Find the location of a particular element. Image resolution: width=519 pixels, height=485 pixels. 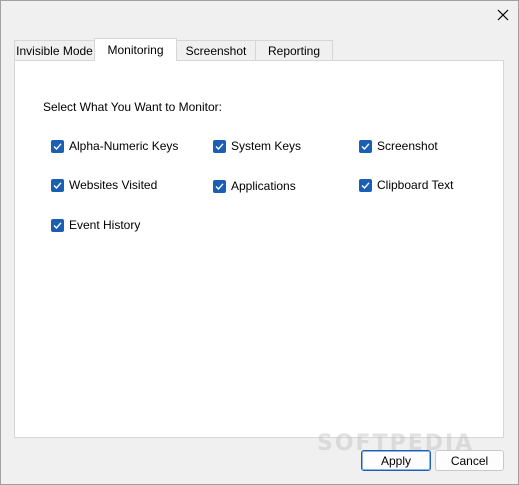

close-button is located at coordinates (503, 15).